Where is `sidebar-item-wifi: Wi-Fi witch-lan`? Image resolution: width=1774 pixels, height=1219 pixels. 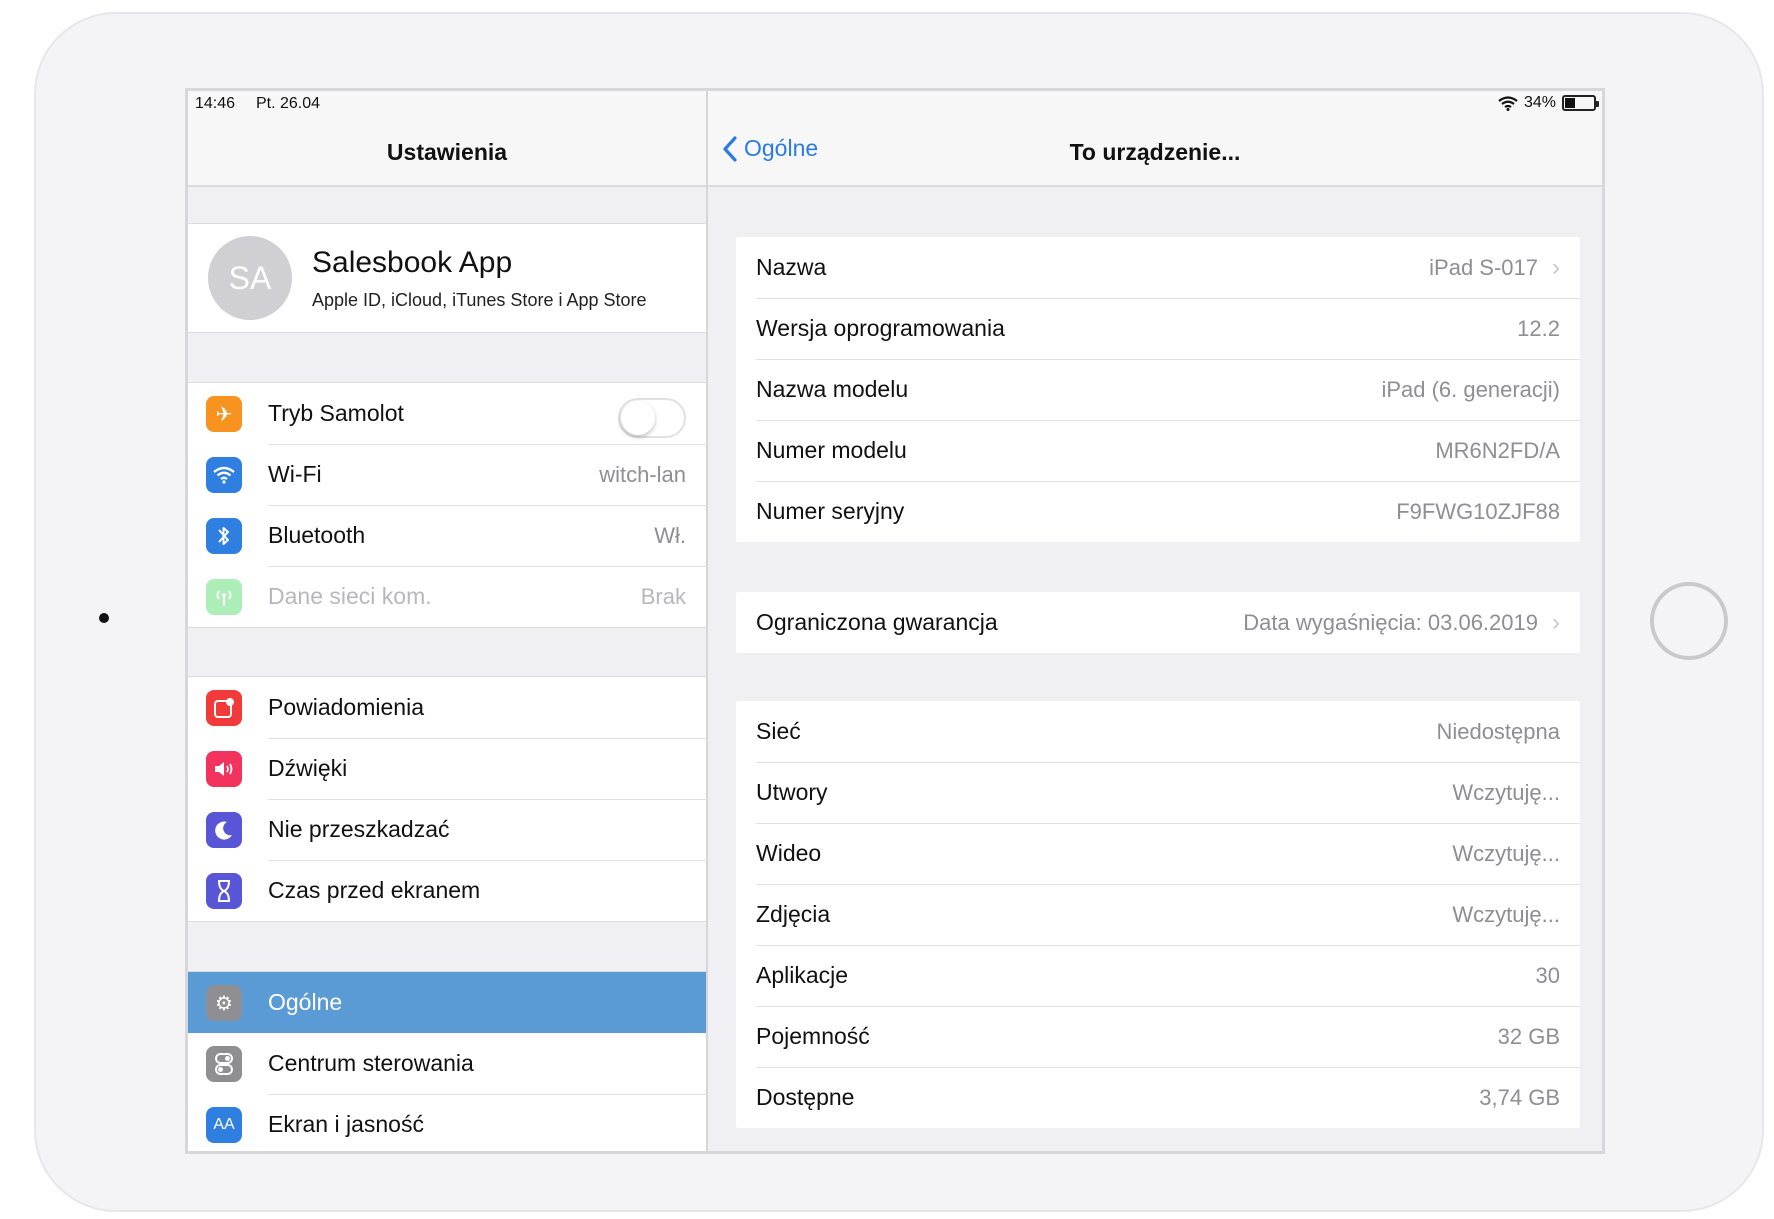
sidebar-item-wifi: Wi-Fi witch-lan is located at coordinates (447, 474).